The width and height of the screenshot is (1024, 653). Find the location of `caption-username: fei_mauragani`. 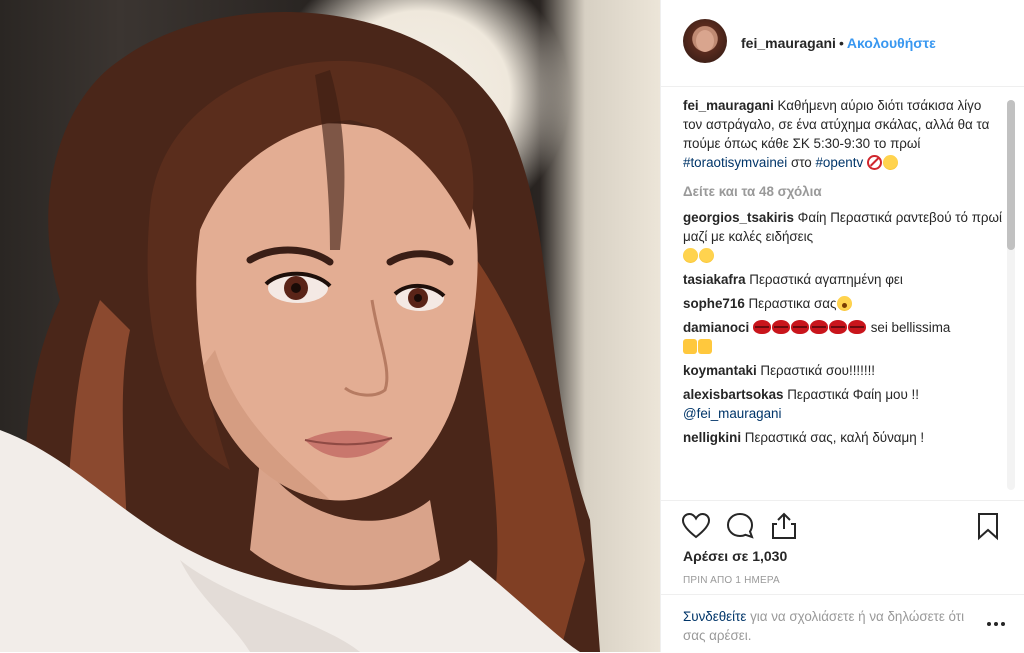

caption-username: fei_mauragani is located at coordinates (728, 105).